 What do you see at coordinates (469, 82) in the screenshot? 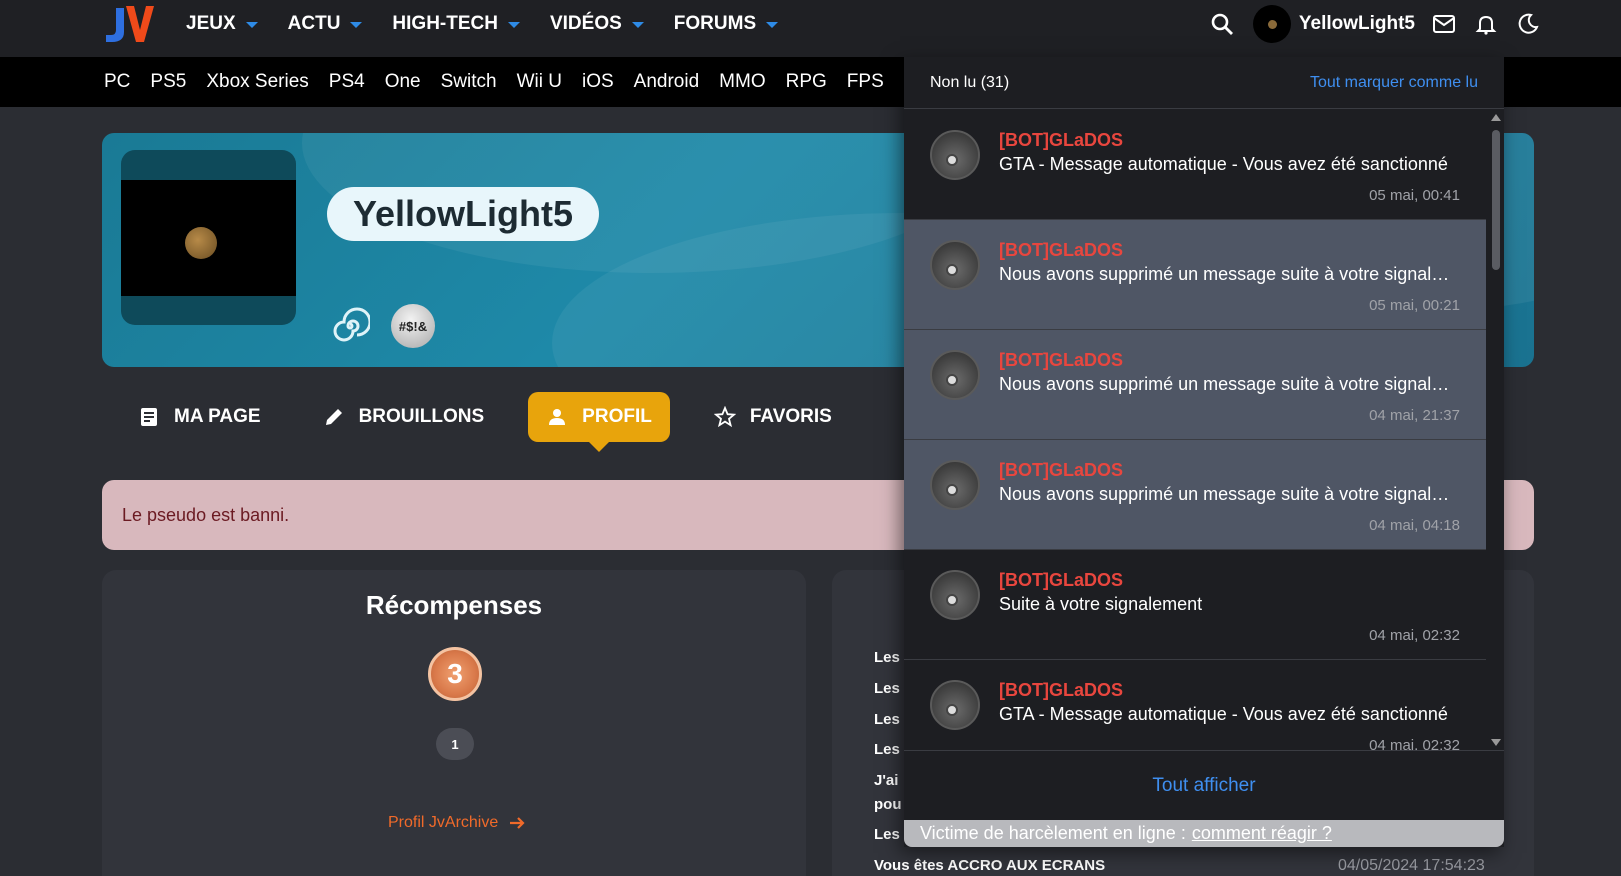
I see `platform-link: Switch` at bounding box center [469, 82].